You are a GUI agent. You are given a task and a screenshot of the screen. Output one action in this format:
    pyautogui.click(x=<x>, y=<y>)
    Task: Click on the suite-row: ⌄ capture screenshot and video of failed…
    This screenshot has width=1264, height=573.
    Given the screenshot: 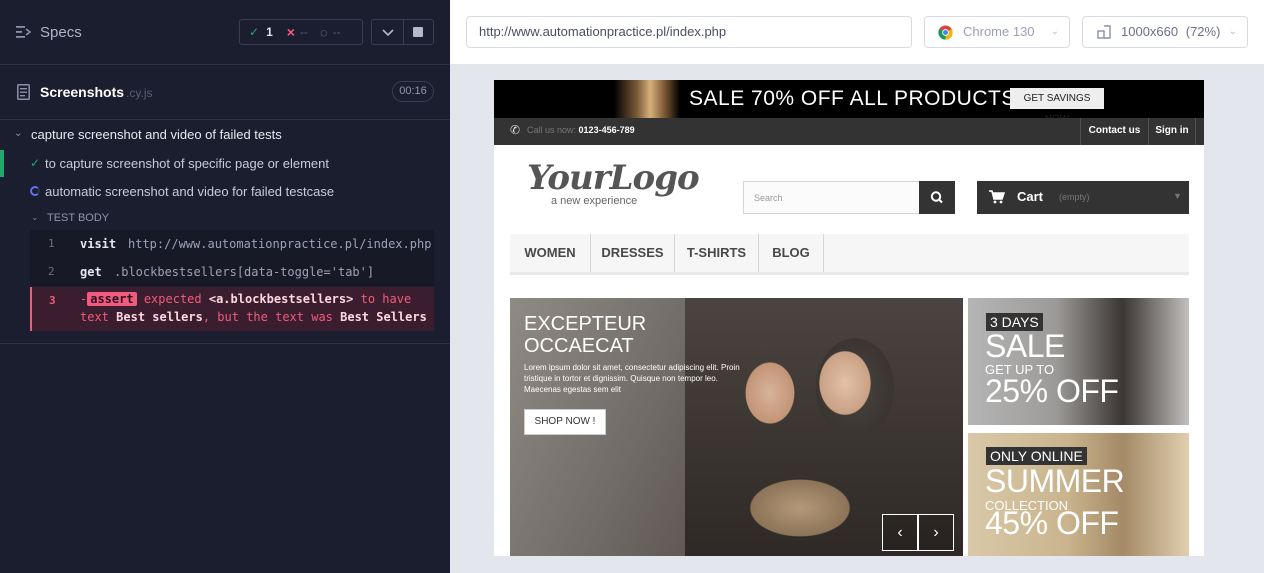 What is the action you would take?
    pyautogui.click(x=225, y=135)
    